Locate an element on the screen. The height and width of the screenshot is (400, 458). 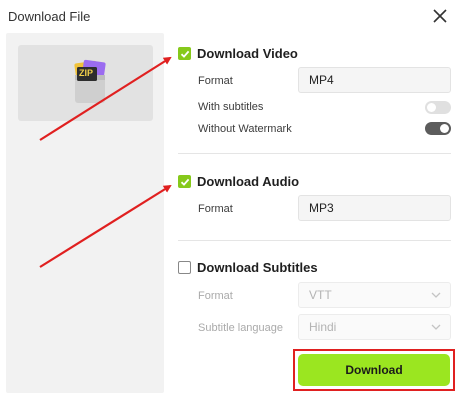
dialog-title: Download File is located at coordinates (49, 16).